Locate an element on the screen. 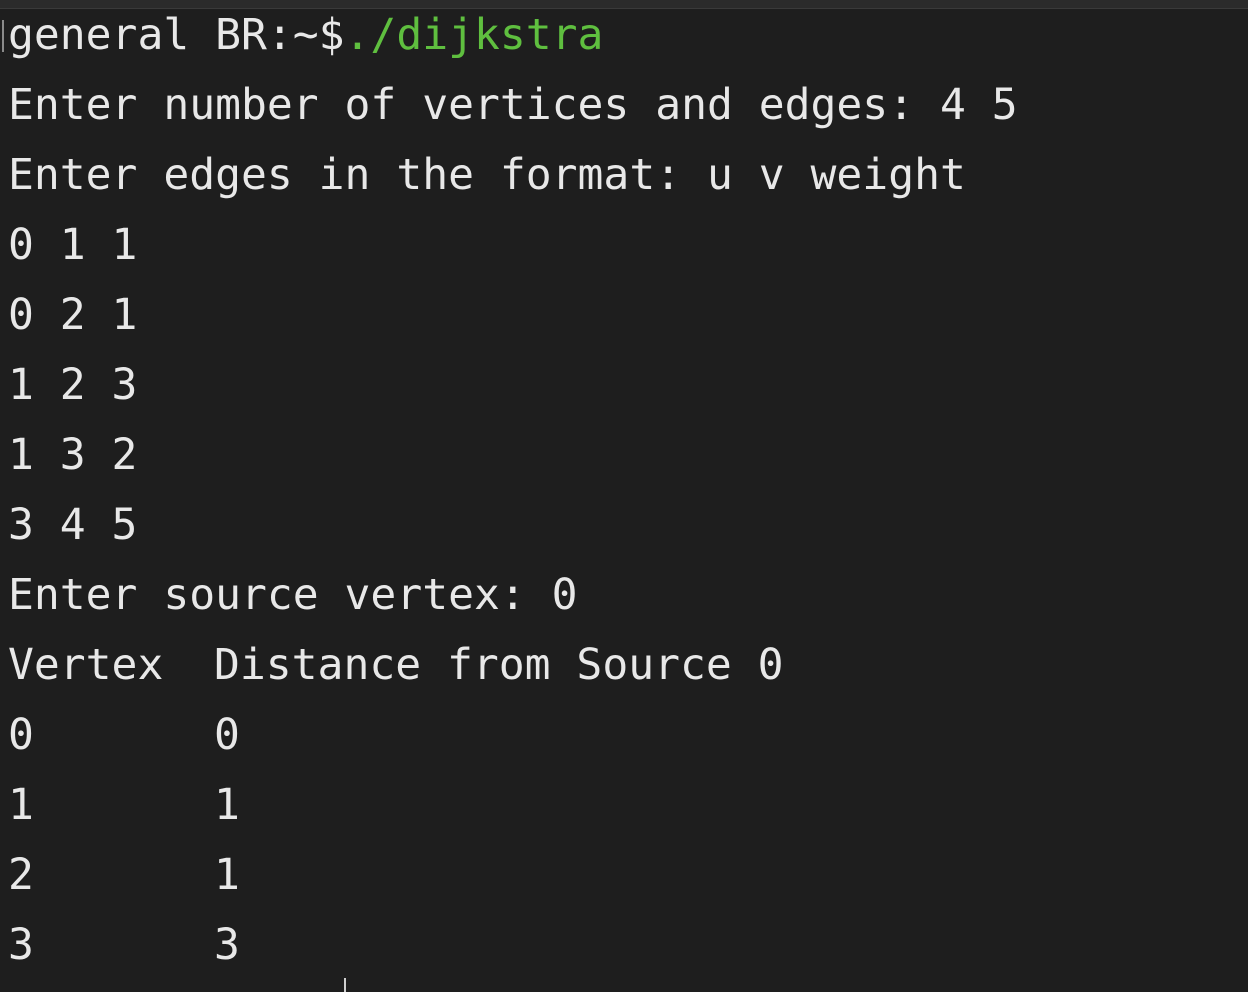 This screenshot has width=1248, height=992. edge-line: 1 2 3 is located at coordinates (73, 385).